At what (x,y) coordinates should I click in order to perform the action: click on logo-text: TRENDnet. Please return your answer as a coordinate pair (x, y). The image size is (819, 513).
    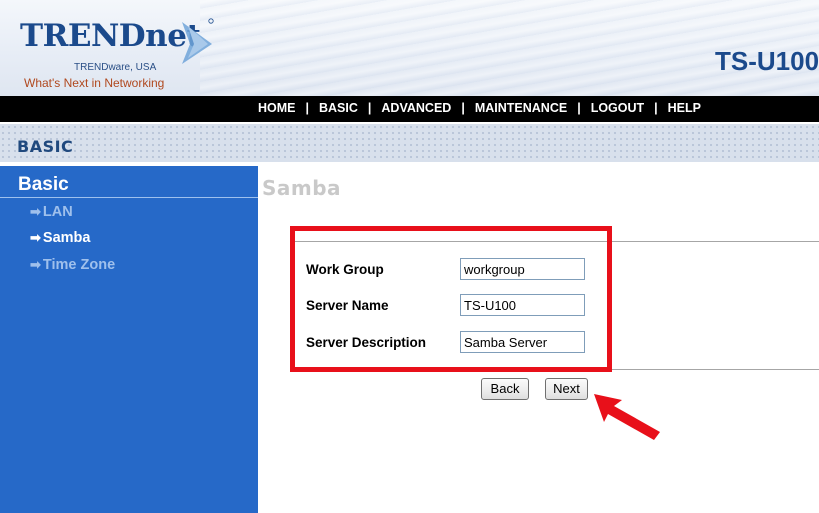
    Looking at the image, I should click on (110, 36).